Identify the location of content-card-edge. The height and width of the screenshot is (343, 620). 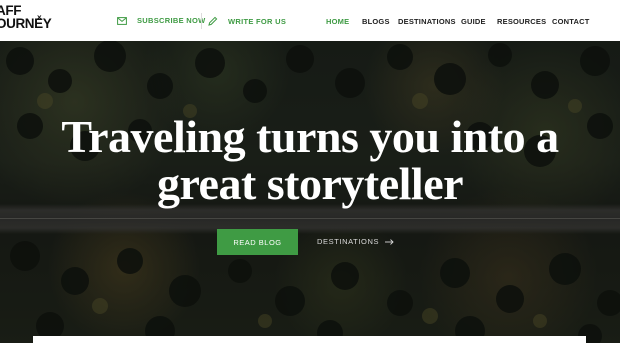
(309, 339).